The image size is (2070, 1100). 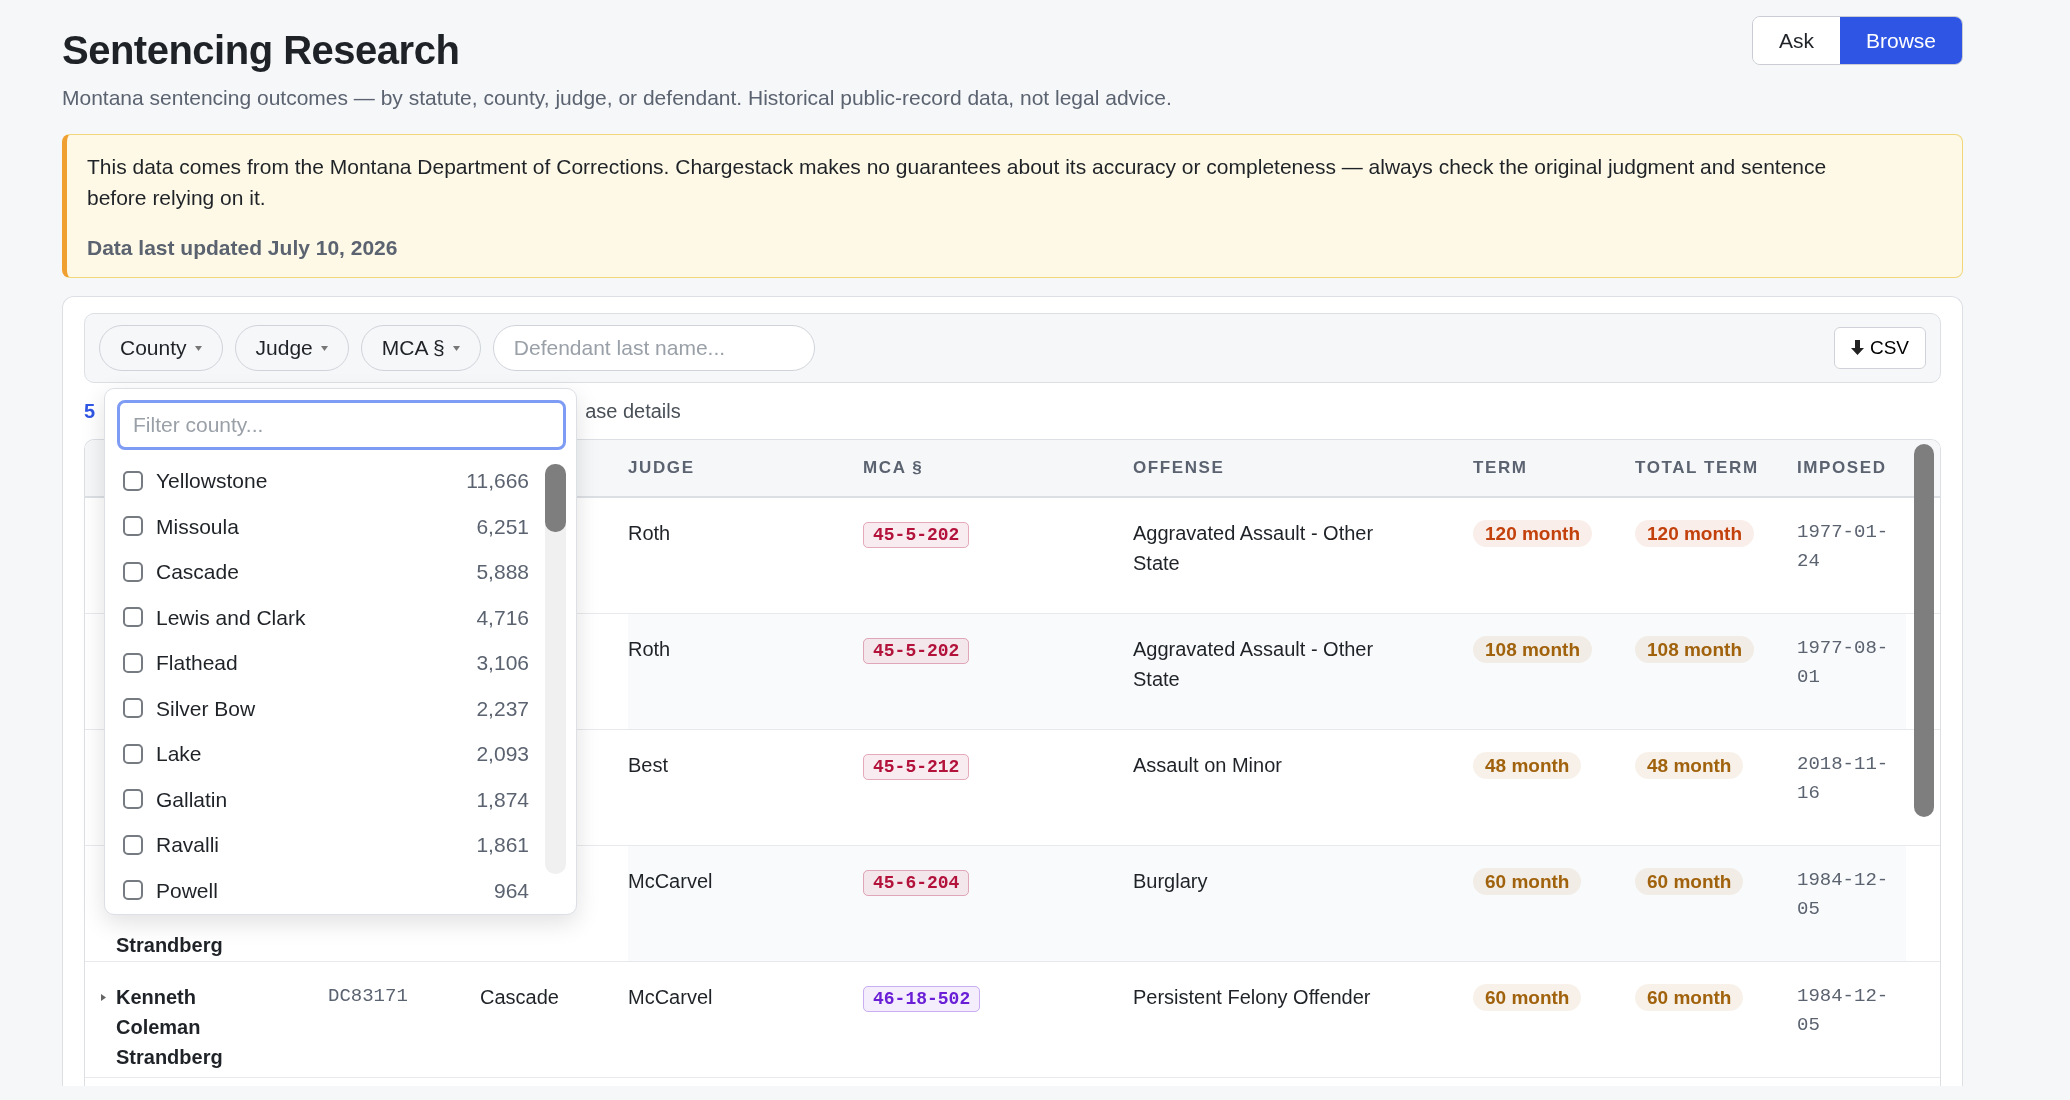 I want to click on county-count: 1,861, so click(x=502, y=845).